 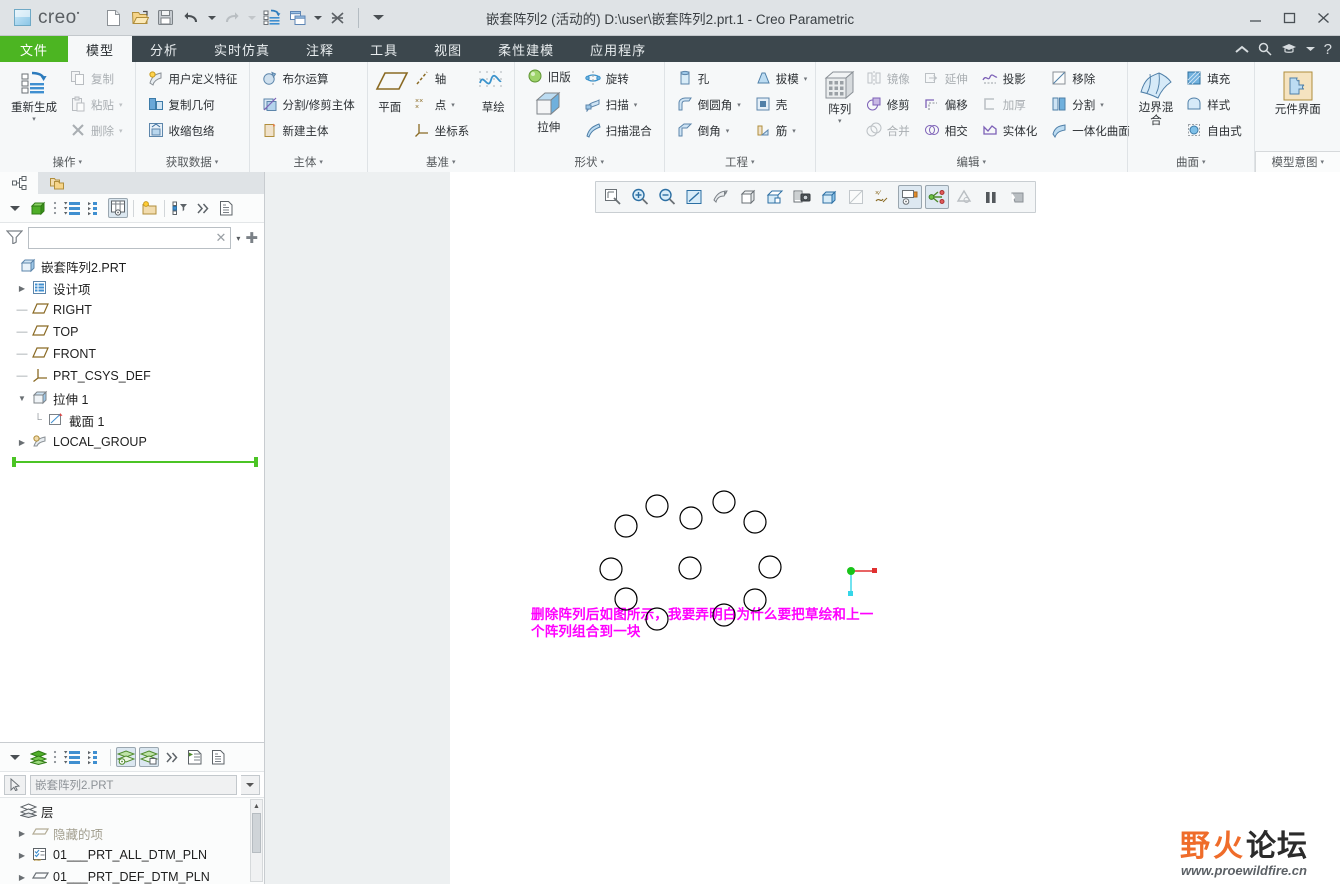 What do you see at coordinates (22, 398) in the screenshot?
I see `tree-expander: ▼` at bounding box center [22, 398].